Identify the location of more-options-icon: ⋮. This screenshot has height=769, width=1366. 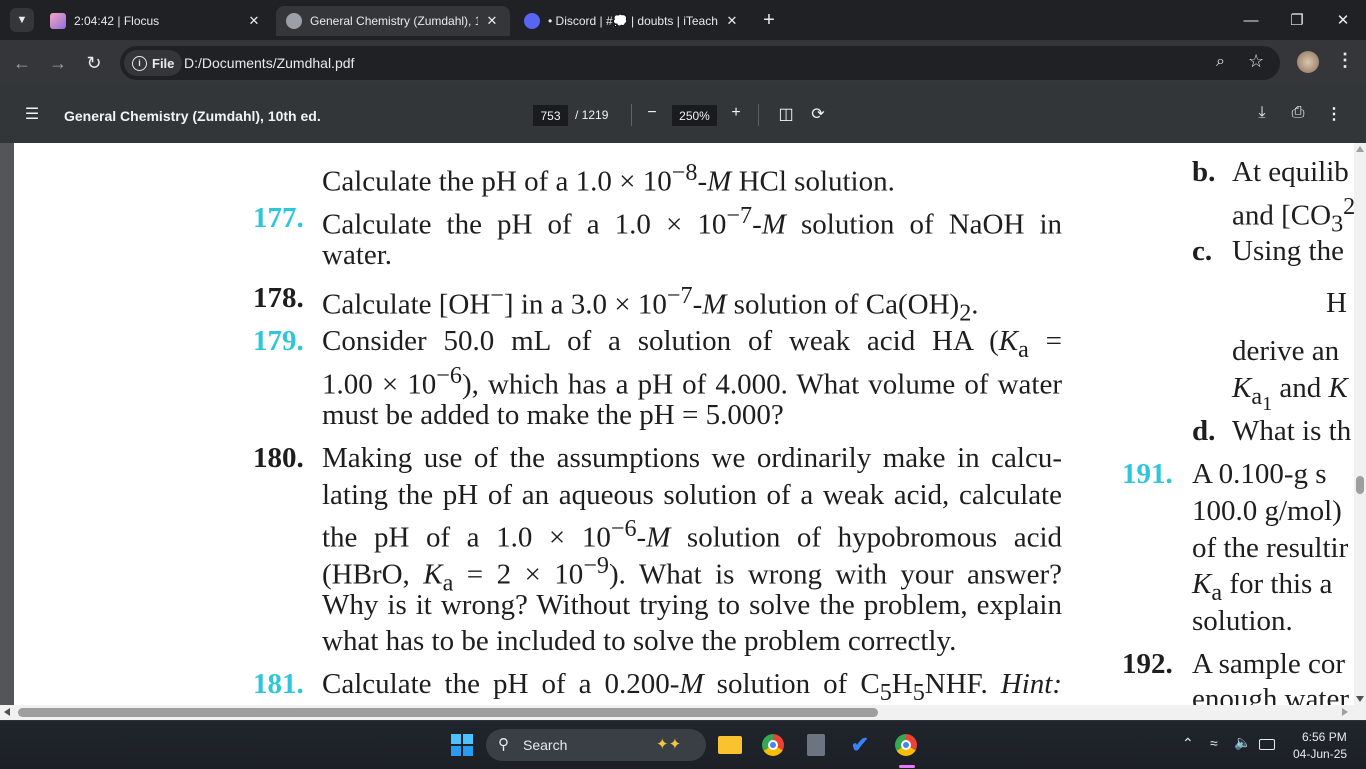
(1334, 114).